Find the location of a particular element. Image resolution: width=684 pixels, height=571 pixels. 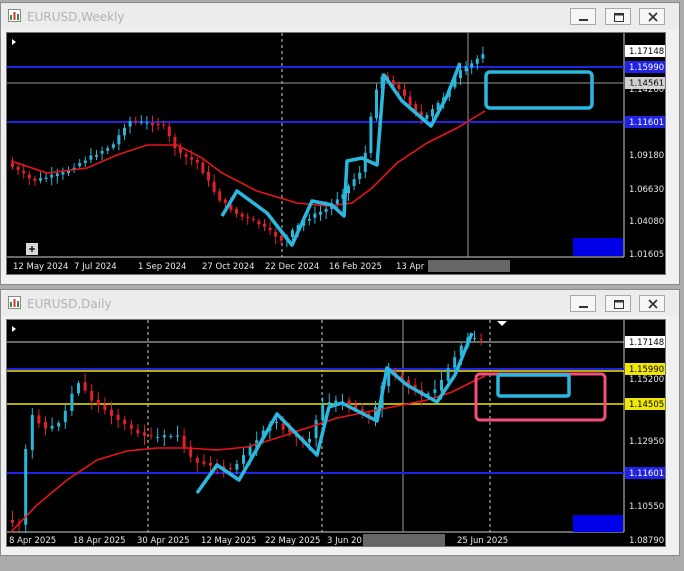

price-axis-label: 1.06630 is located at coordinates (646, 190).